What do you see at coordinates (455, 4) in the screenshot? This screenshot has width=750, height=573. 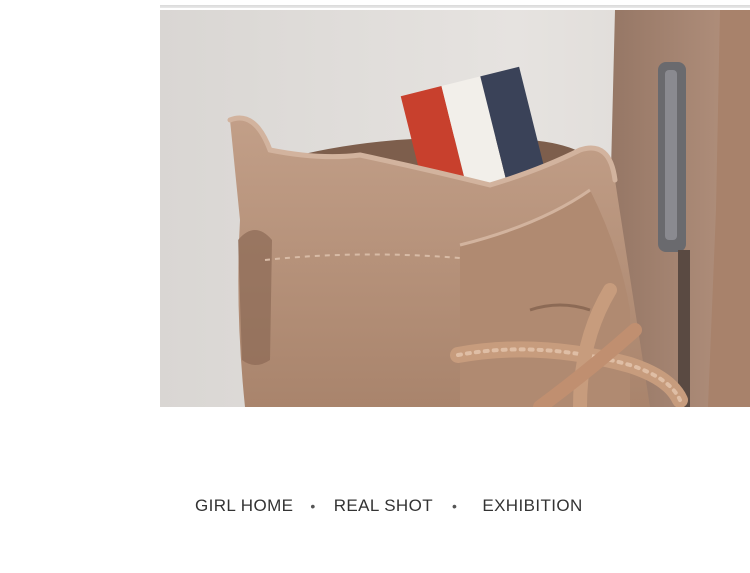 I see `top-divider` at bounding box center [455, 4].